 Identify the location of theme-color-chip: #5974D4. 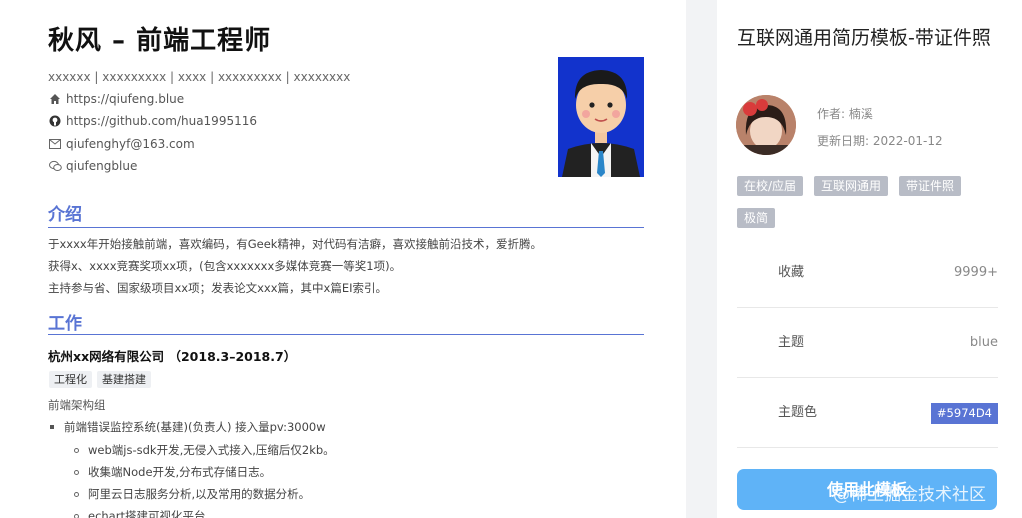
(964, 413).